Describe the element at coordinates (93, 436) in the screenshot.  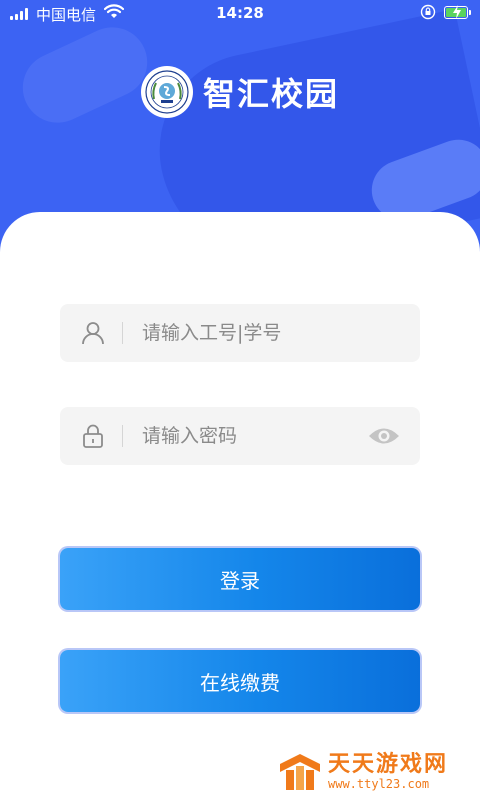
I see `lock-icon` at that location.